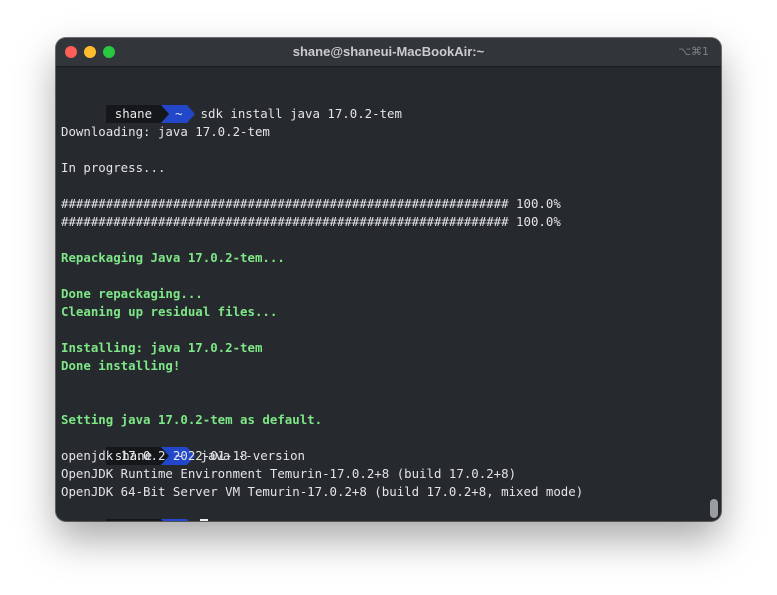 This screenshot has width=777, height=595. Describe the element at coordinates (183, 447) in the screenshot. I see `prompt-line: shane ~ java --version` at that location.